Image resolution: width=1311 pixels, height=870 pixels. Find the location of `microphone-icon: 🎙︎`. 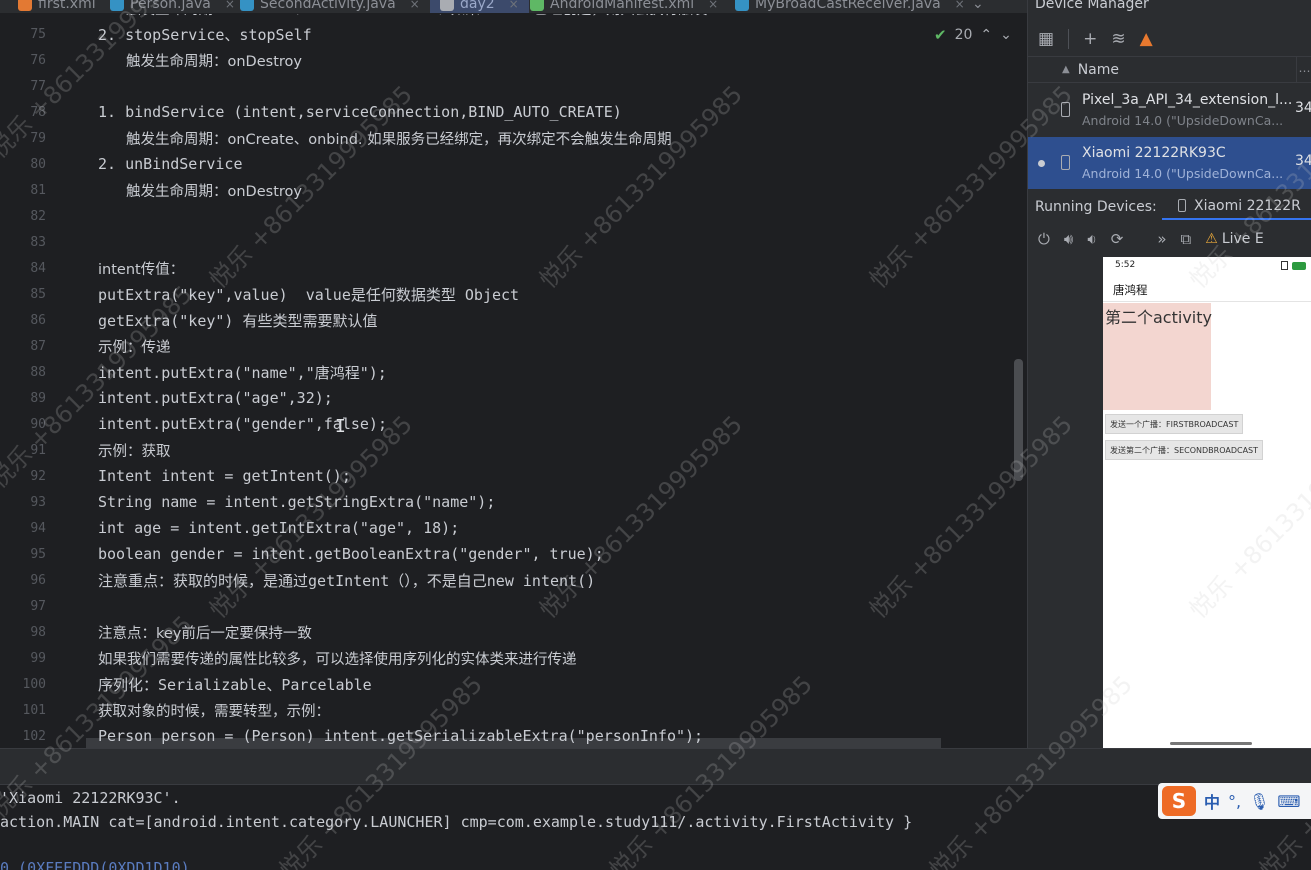

microphone-icon: 🎙︎ is located at coordinates (1259, 801).